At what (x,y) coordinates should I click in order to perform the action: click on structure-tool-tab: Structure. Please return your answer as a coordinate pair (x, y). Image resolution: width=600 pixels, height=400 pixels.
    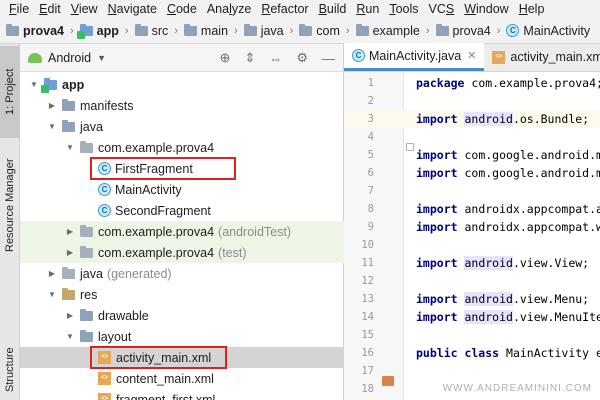
    Looking at the image, I should click on (10, 370).